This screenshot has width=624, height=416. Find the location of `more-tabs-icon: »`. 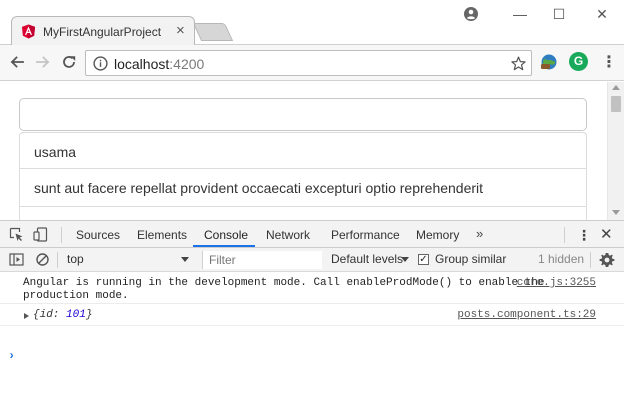

more-tabs-icon: » is located at coordinates (479, 233).